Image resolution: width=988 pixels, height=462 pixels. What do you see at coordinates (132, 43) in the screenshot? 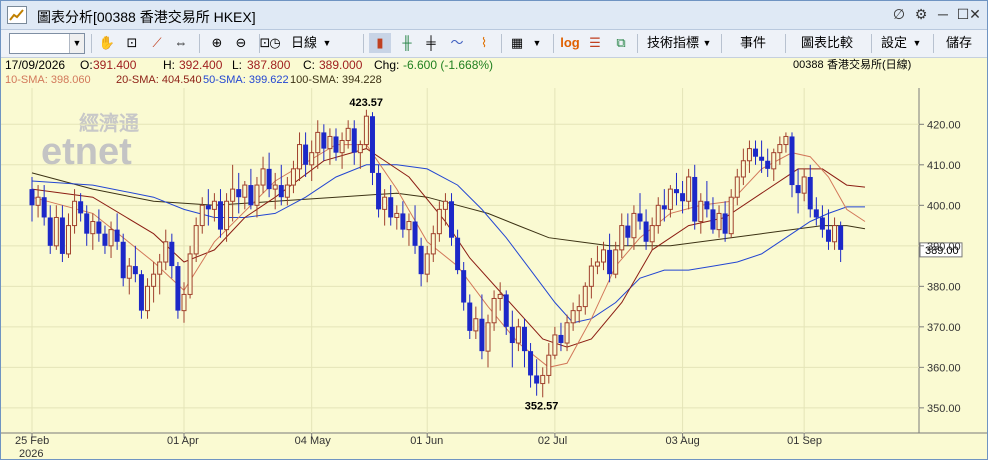
I see `crosshair-icon: ⊡` at bounding box center [132, 43].